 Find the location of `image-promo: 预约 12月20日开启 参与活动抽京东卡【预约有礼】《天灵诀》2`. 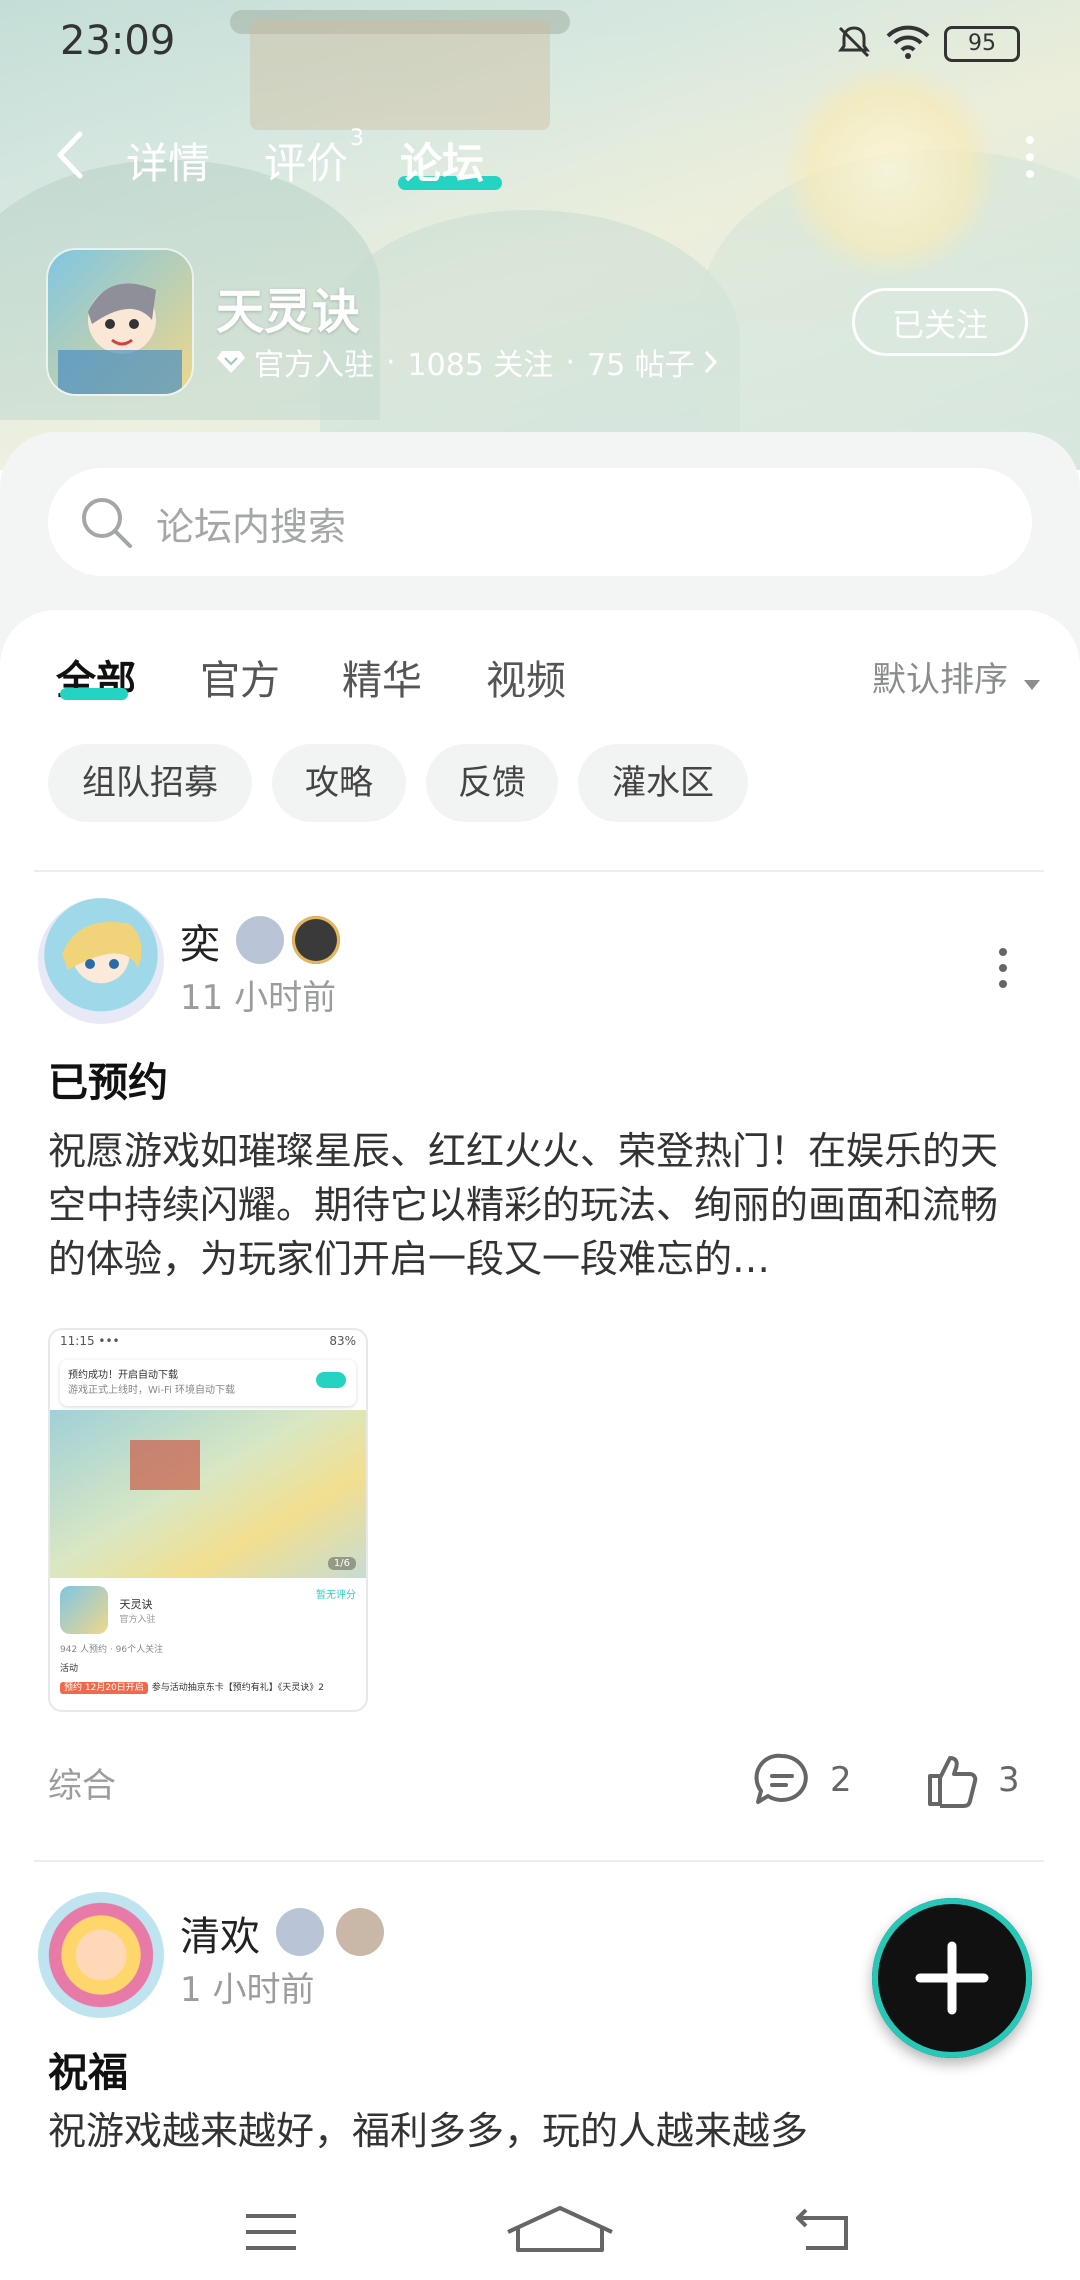

image-promo: 预约 12月20日开启 参与活动抽京东卡【预约有礼】《天灵诀》2 is located at coordinates (208, 1687).